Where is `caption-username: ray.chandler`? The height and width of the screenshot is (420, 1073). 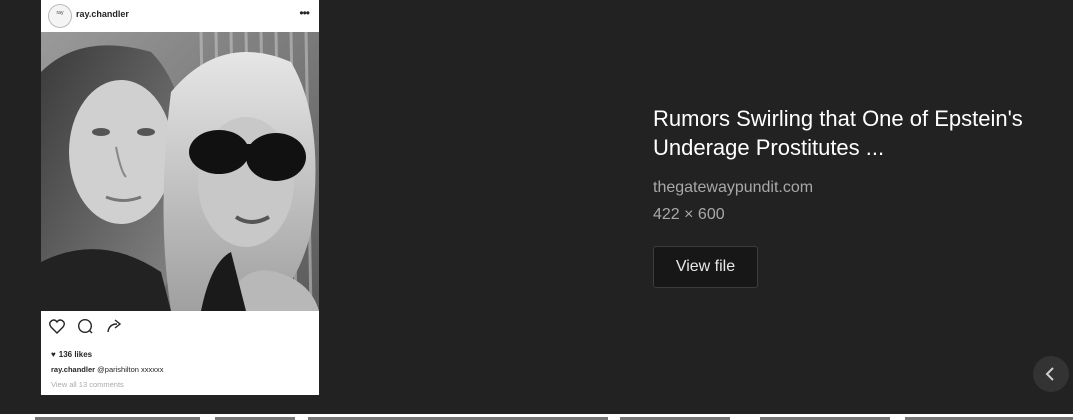
caption-username: ray.chandler is located at coordinates (73, 369).